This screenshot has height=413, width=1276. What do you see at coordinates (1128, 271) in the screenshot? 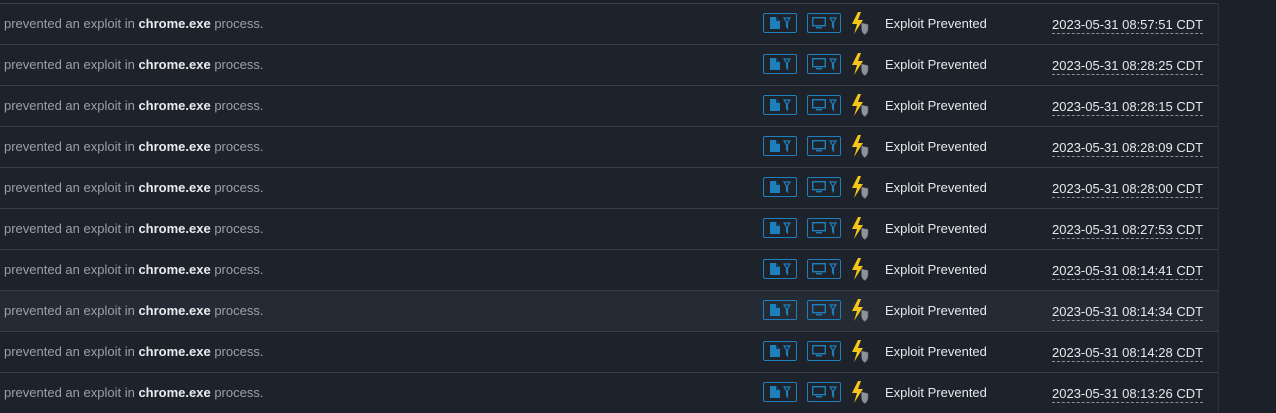
I see `event-timestamp: 2023-05-31 08:14:41 CDT` at bounding box center [1128, 271].